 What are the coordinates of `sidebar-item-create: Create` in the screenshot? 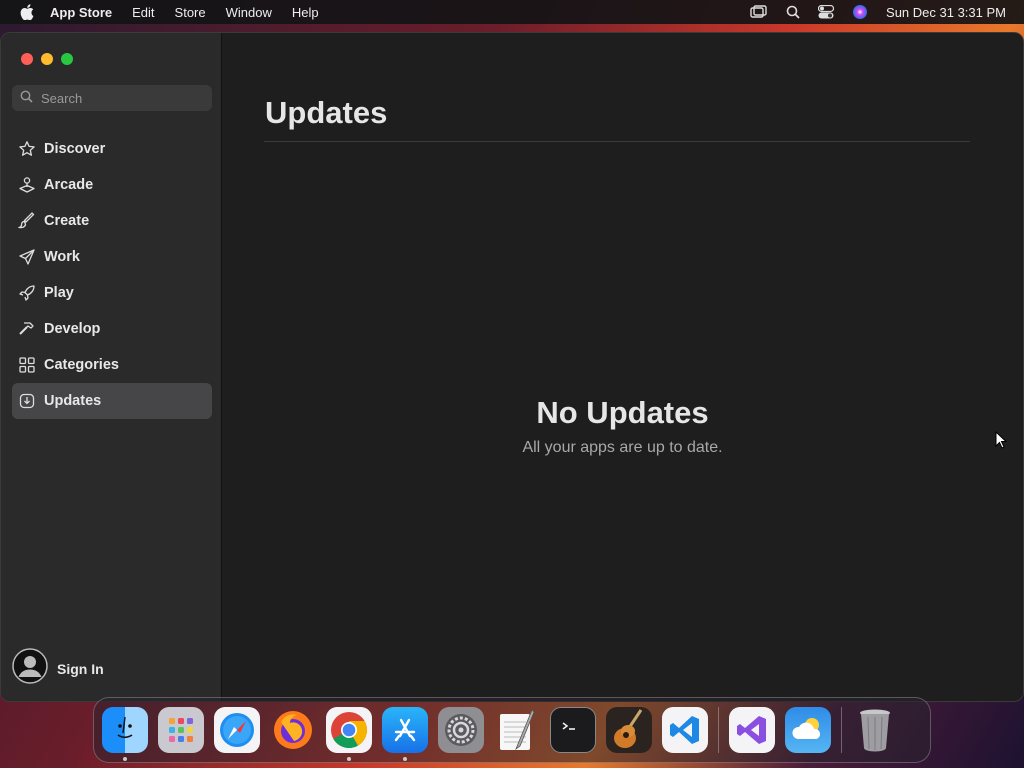 It's located at (112, 221).